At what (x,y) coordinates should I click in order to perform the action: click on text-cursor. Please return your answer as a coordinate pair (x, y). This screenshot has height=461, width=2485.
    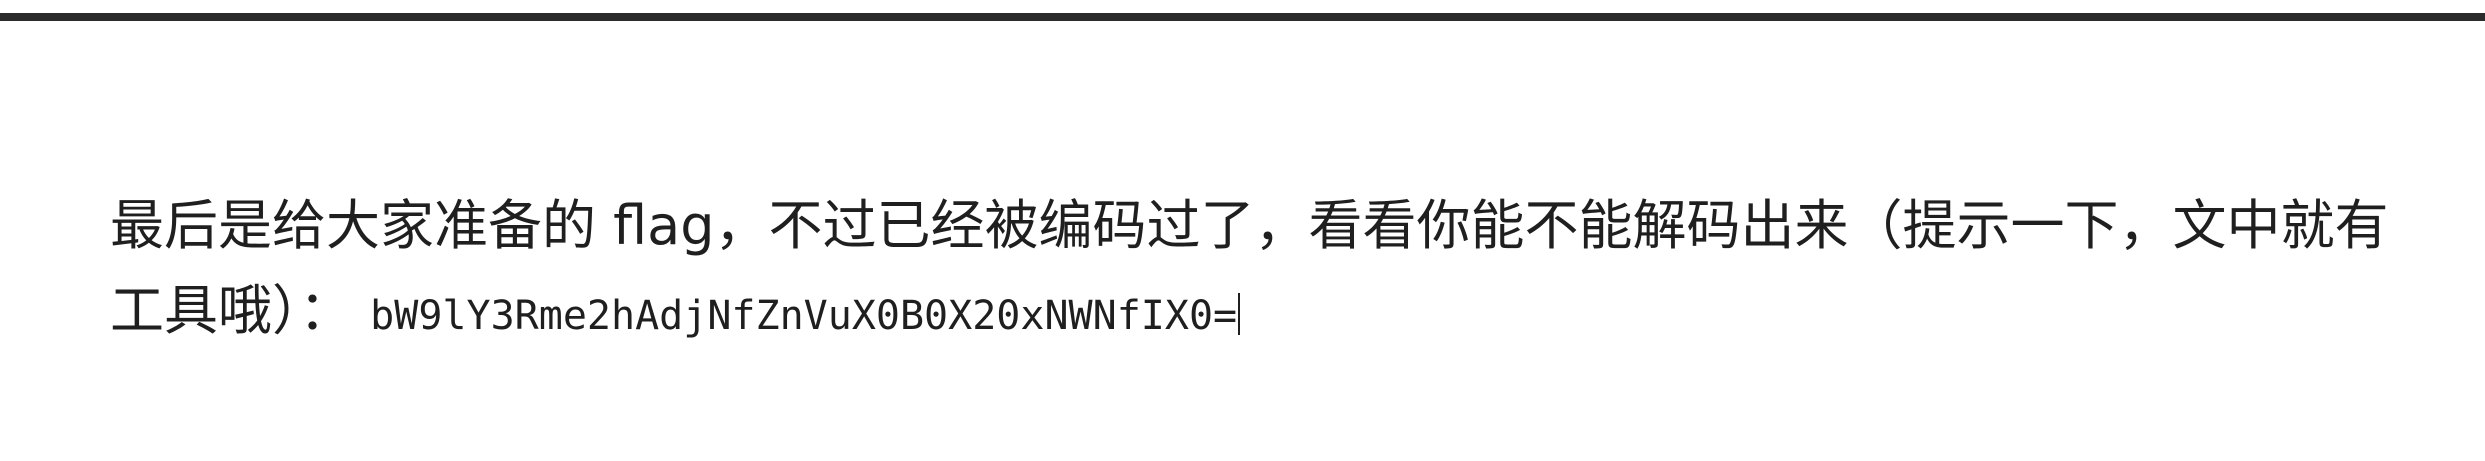
    Looking at the image, I should click on (1239, 314).